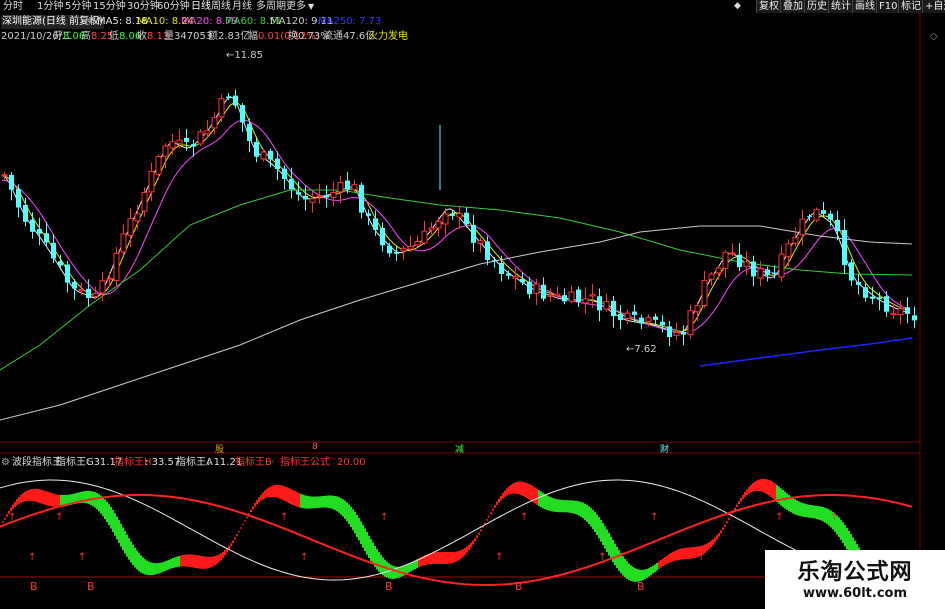 The width and height of the screenshot is (945, 609). What do you see at coordinates (645, 349) in the screenshot?
I see `low-price-value: 7.62` at bounding box center [645, 349].